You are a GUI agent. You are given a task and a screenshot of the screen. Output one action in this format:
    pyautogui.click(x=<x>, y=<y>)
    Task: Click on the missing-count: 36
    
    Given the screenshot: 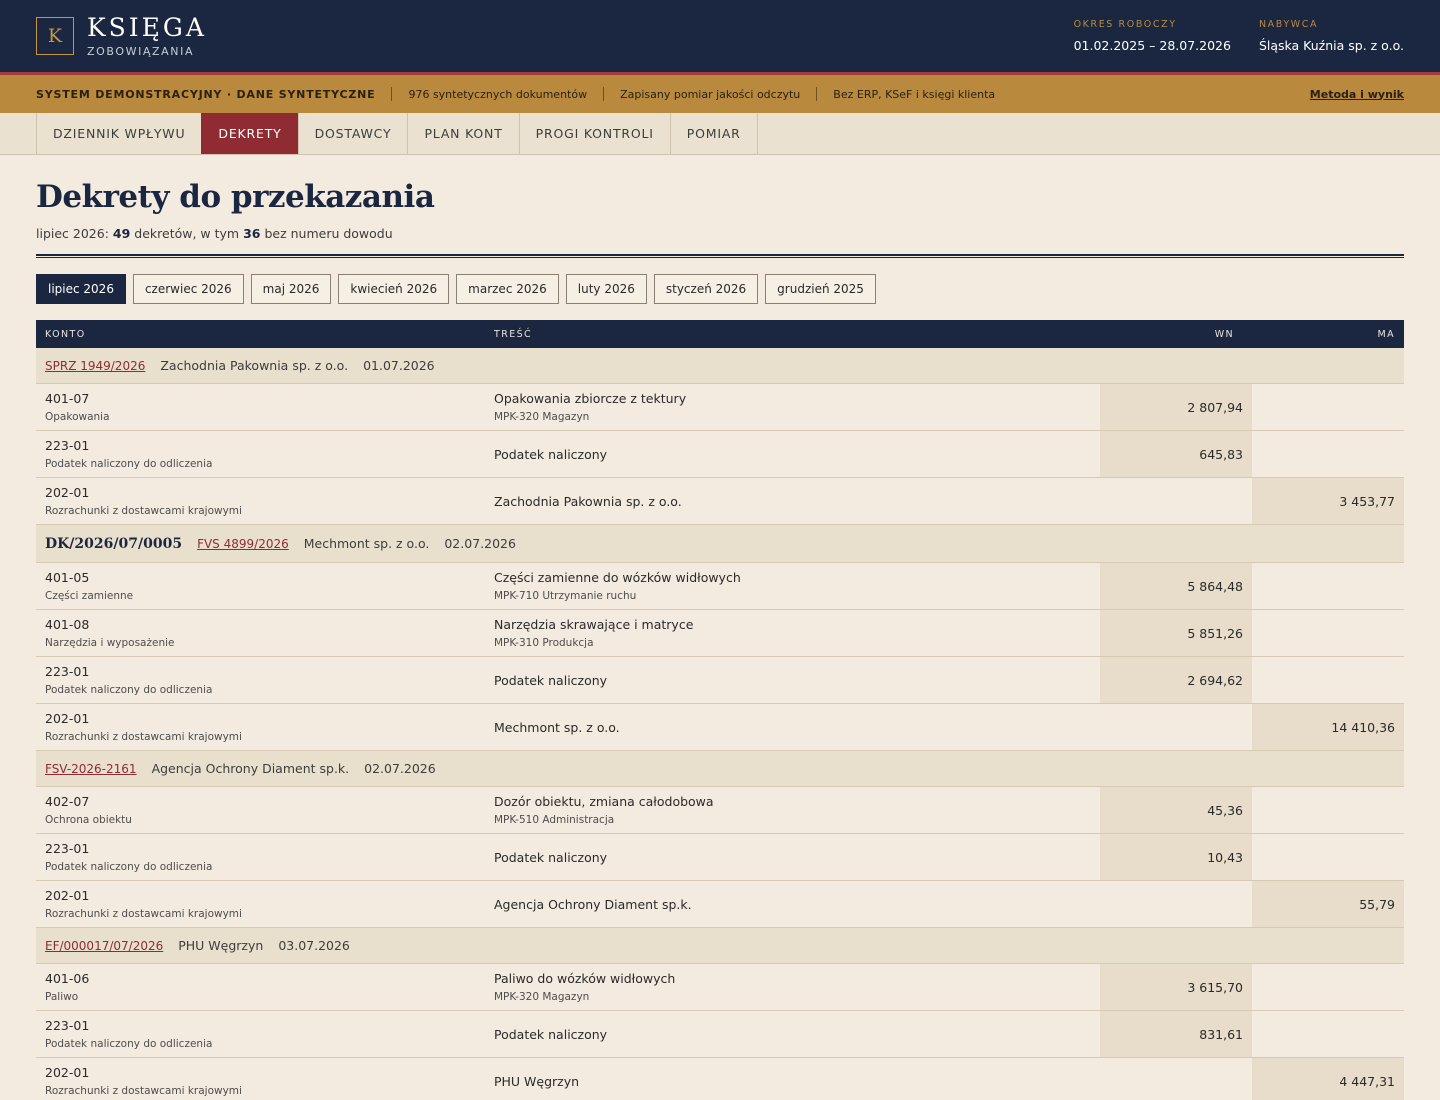 What is the action you would take?
    pyautogui.click(x=252, y=233)
    